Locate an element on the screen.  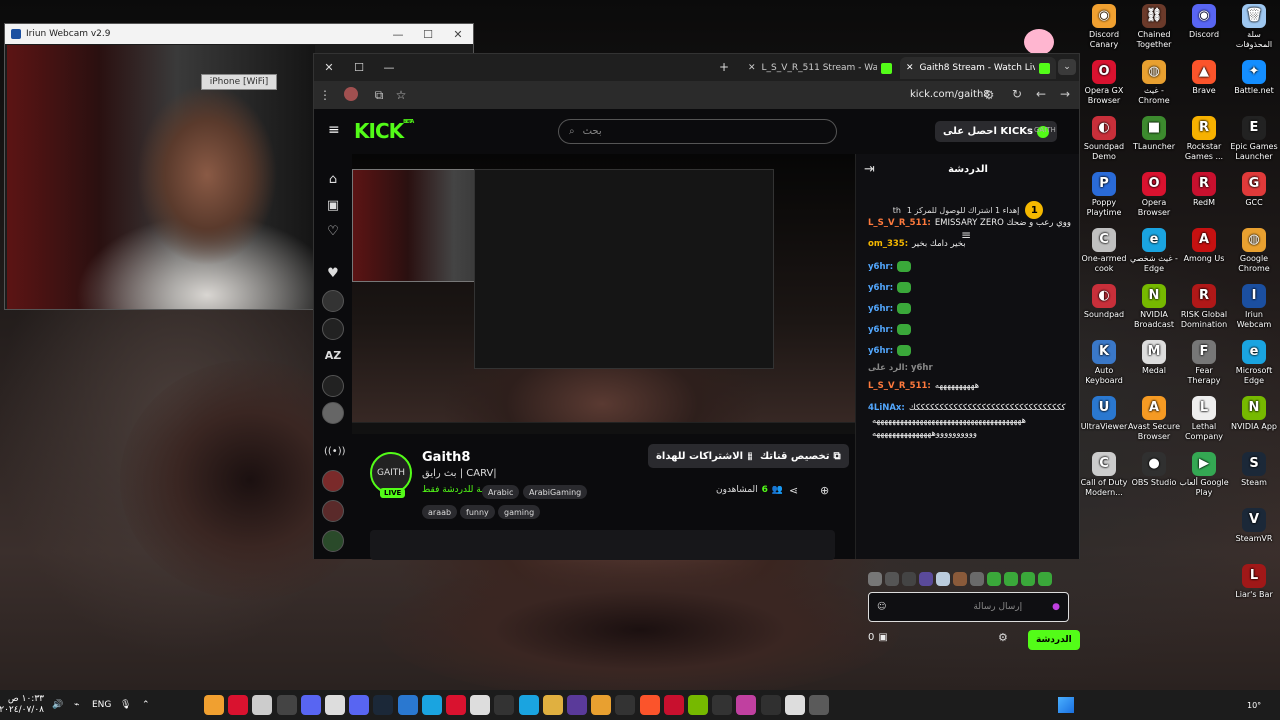
tray-overflow-chevron-icon: ⌃ is located at coordinates (146, 705).